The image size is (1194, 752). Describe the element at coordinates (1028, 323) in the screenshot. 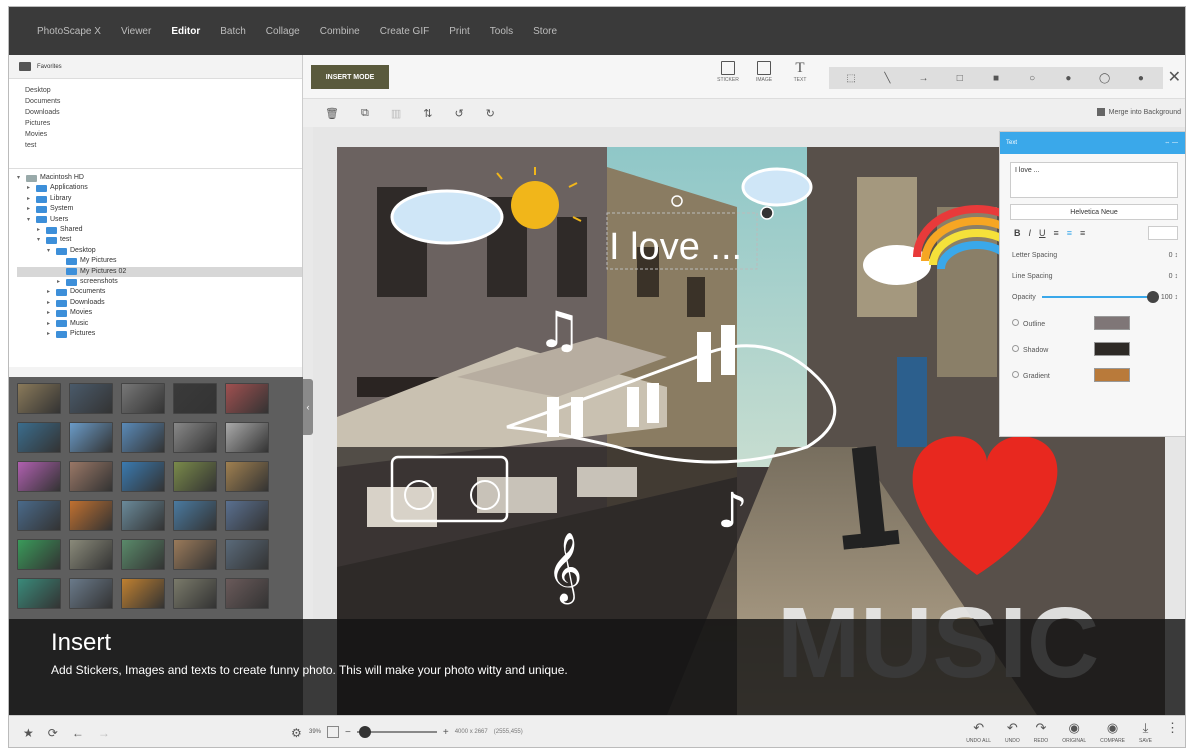

I see `outline-option: Outline` at that location.